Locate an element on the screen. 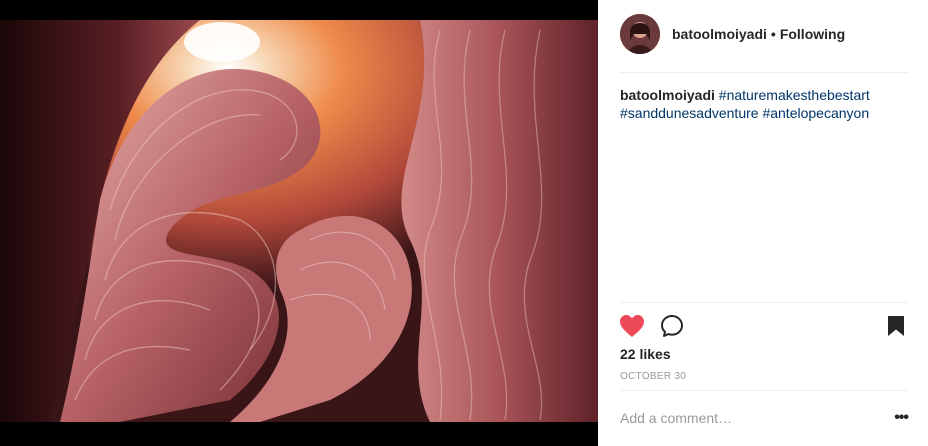 This screenshot has width=928, height=446. heart-icon is located at coordinates (632, 326).